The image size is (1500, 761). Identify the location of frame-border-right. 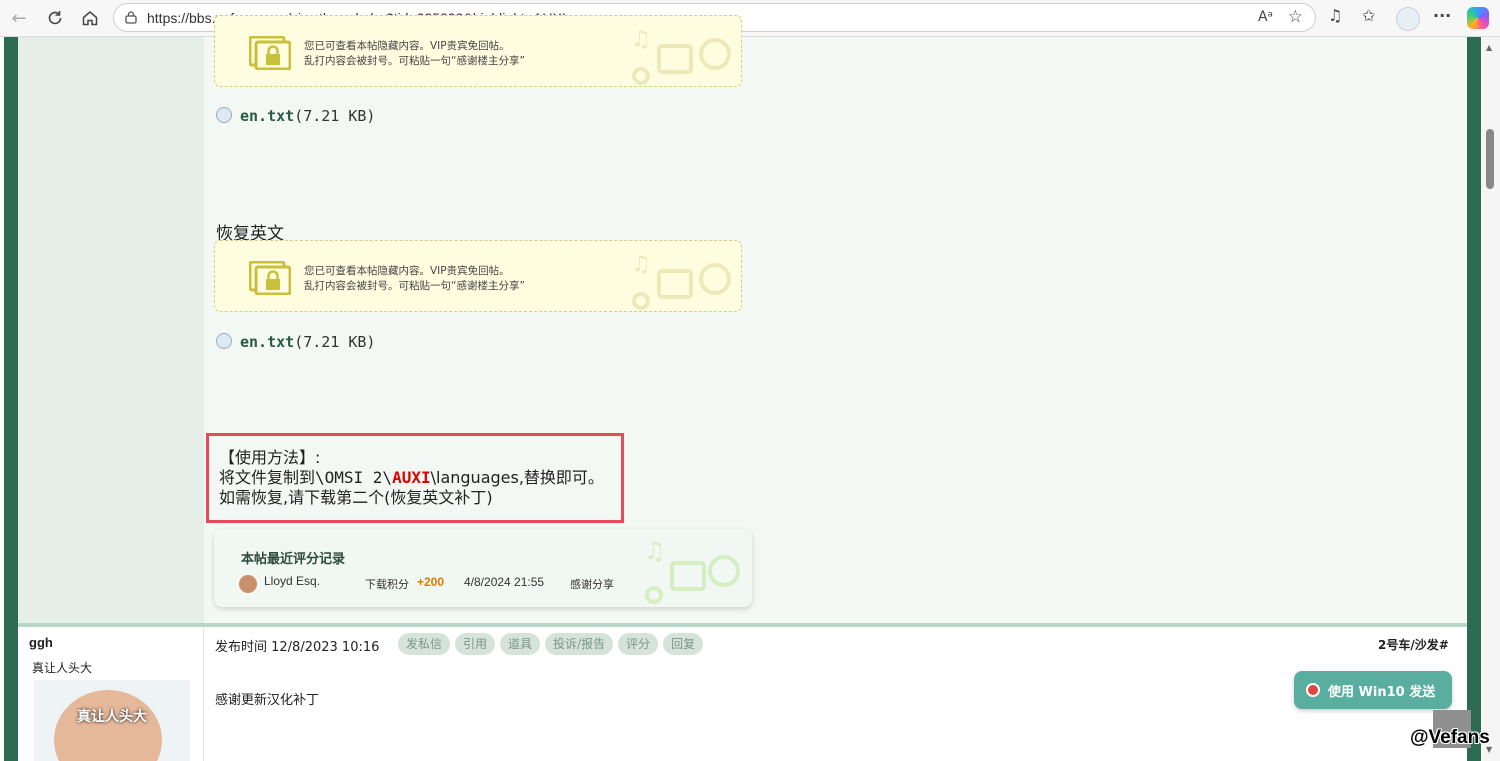
(1474, 399).